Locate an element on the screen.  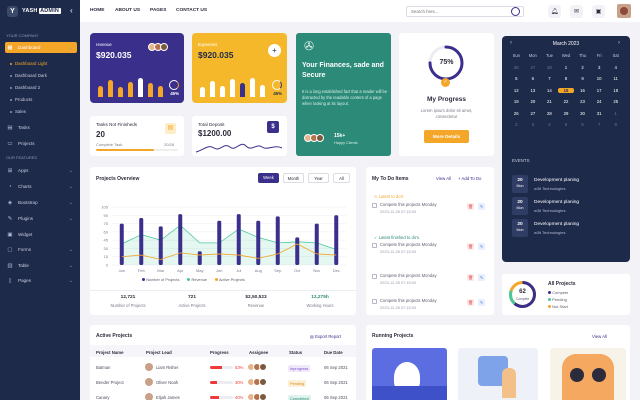
calendar-day: 6 is located at coordinates (533, 78).